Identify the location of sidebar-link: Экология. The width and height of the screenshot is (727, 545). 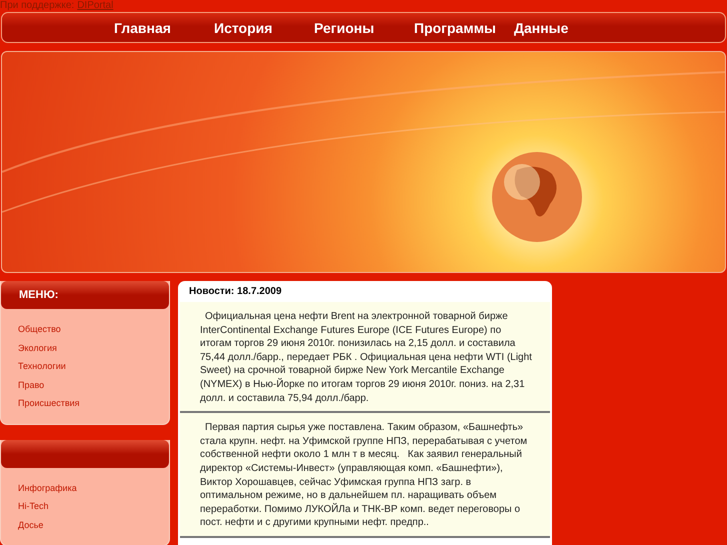
(93, 348).